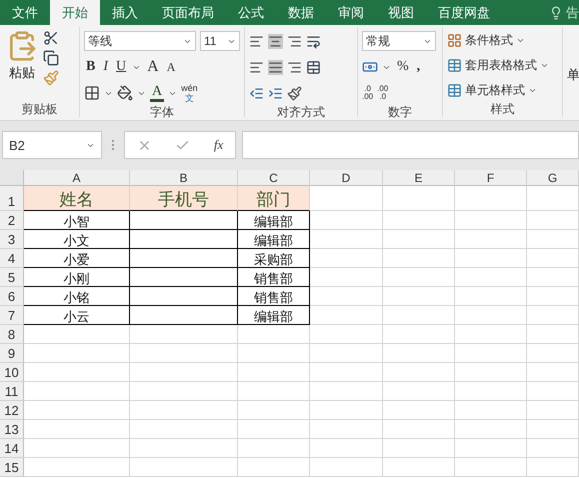  I want to click on style-label: 单元格样式, so click(495, 90).